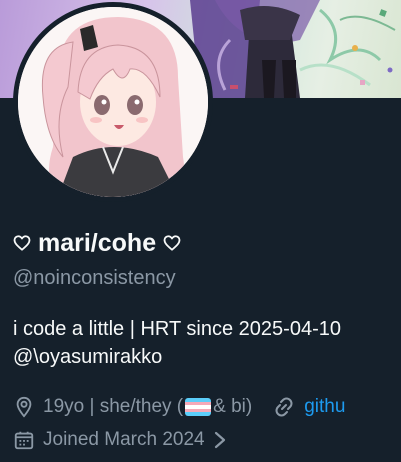 The image size is (401, 462). Describe the element at coordinates (124, 439) in the screenshot. I see `joined-date: Joined March 2024` at that location.